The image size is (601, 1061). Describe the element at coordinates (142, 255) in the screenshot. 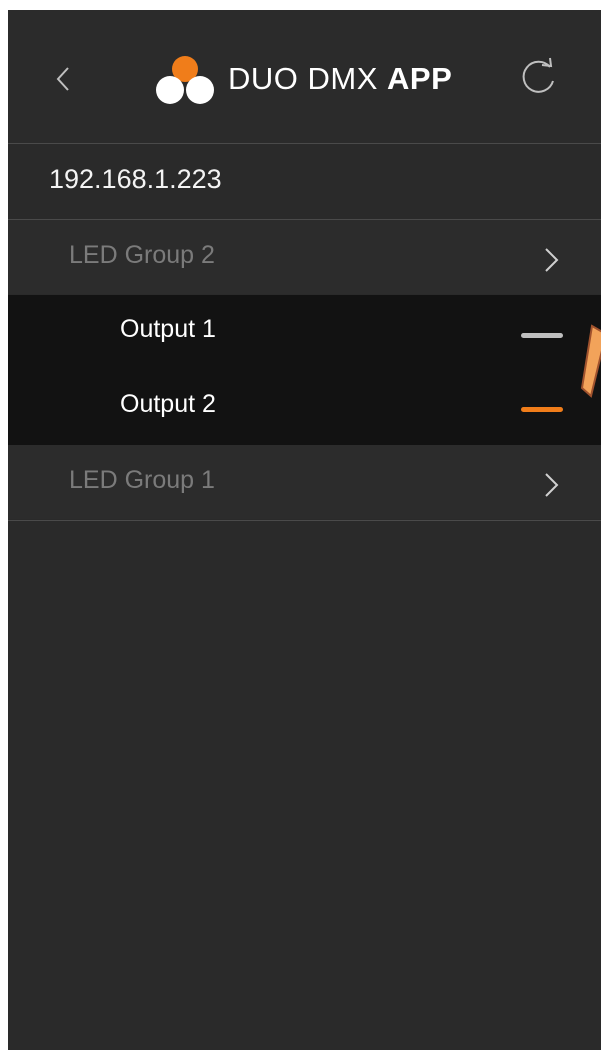

I see `group-label: LED Group 2` at that location.